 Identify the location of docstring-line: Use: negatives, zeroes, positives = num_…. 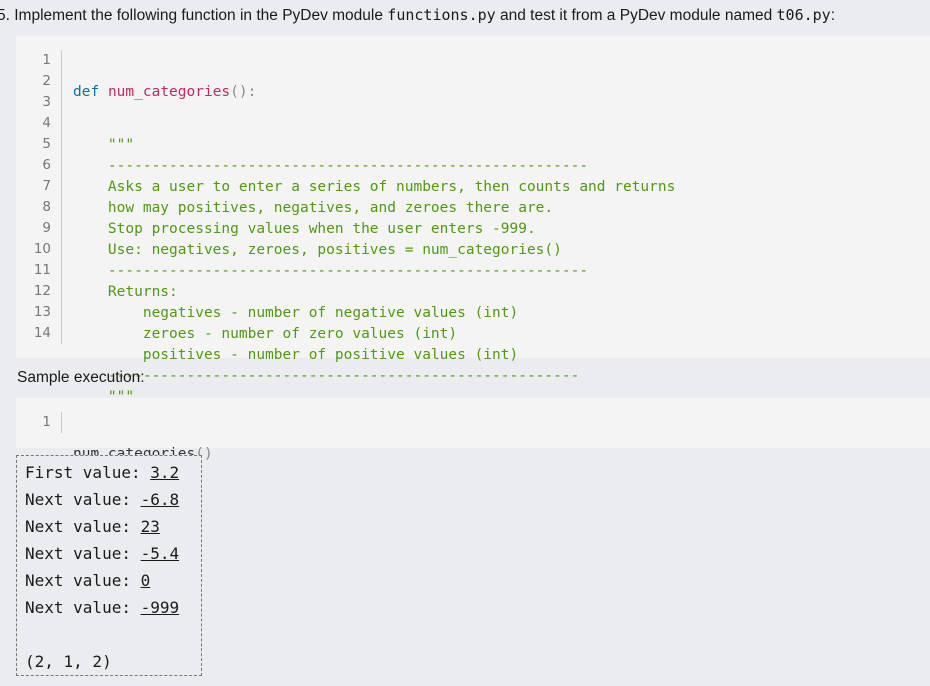
(317, 250).